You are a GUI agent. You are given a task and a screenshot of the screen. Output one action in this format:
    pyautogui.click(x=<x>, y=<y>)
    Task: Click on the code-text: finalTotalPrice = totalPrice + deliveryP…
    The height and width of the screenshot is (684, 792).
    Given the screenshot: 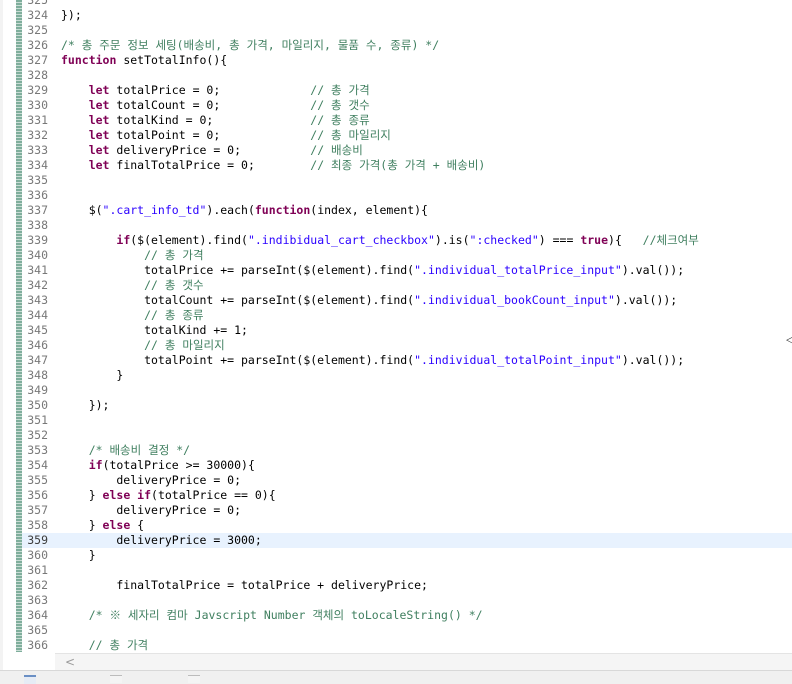 What is the action you would take?
    pyautogui.click(x=244, y=585)
    